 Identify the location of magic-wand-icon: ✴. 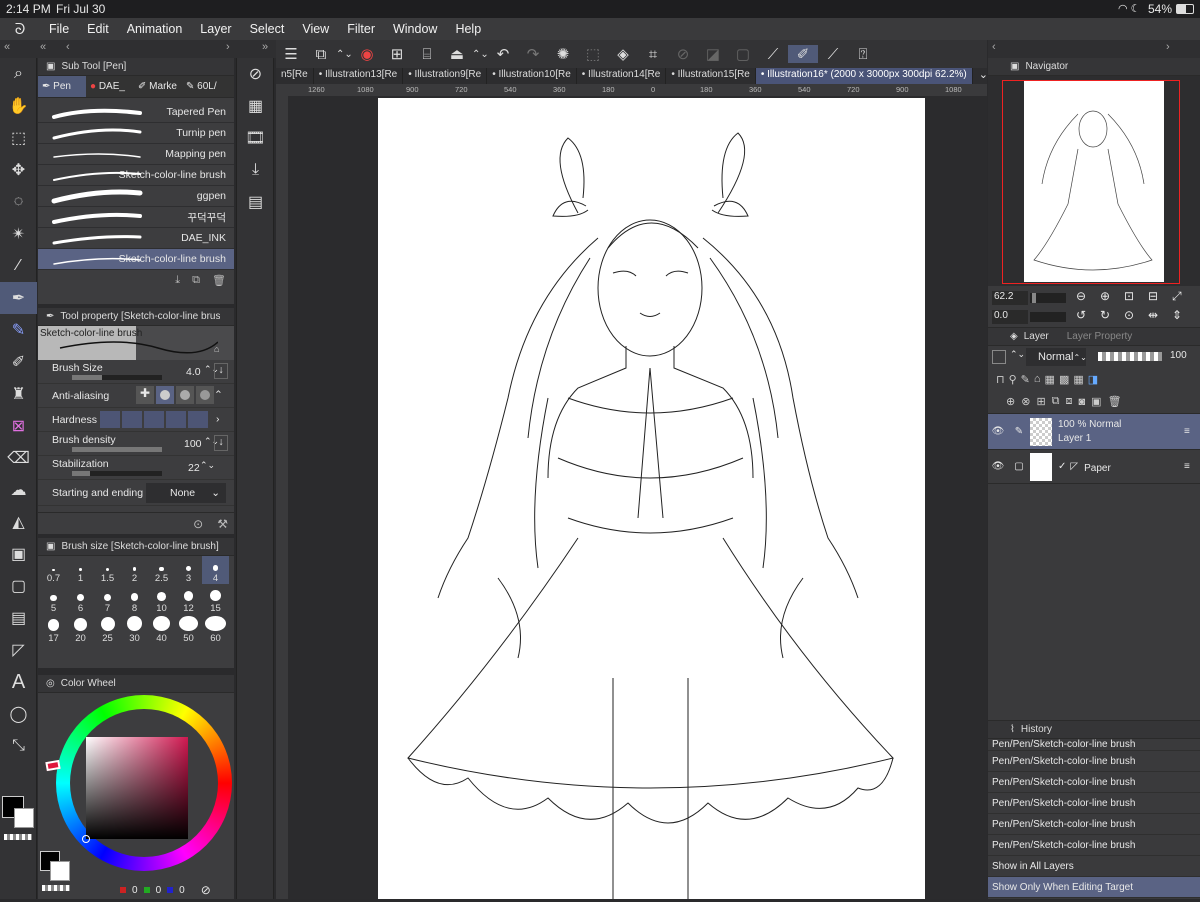
(18, 234).